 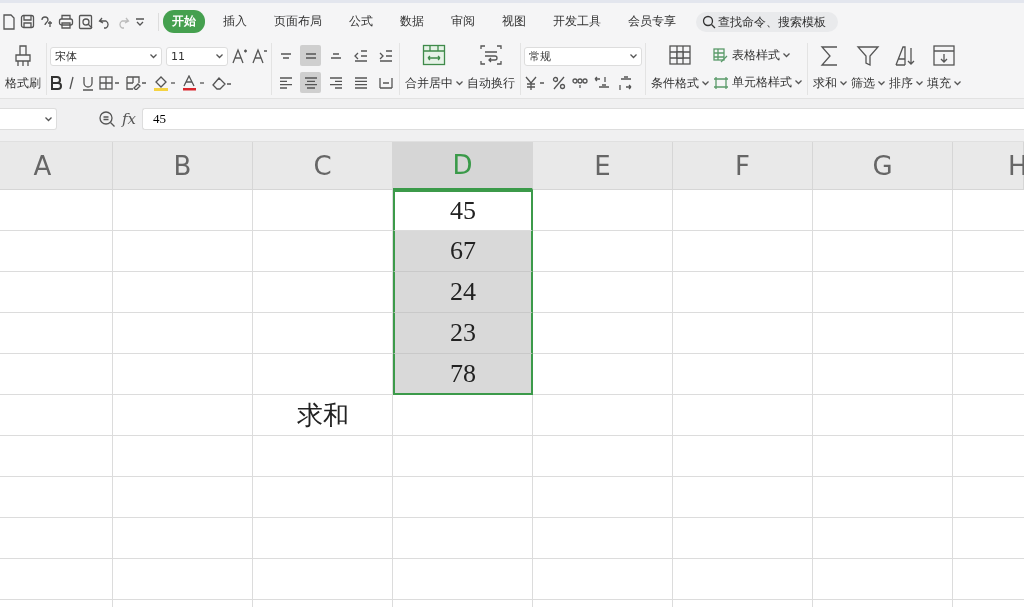 I want to click on search-icon, so click(x=709, y=21).